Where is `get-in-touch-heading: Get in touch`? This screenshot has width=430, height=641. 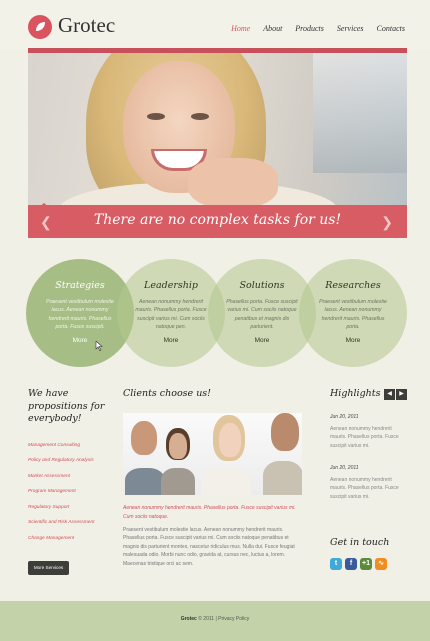
get-in-touch-heading: Get in touch is located at coordinates (360, 542).